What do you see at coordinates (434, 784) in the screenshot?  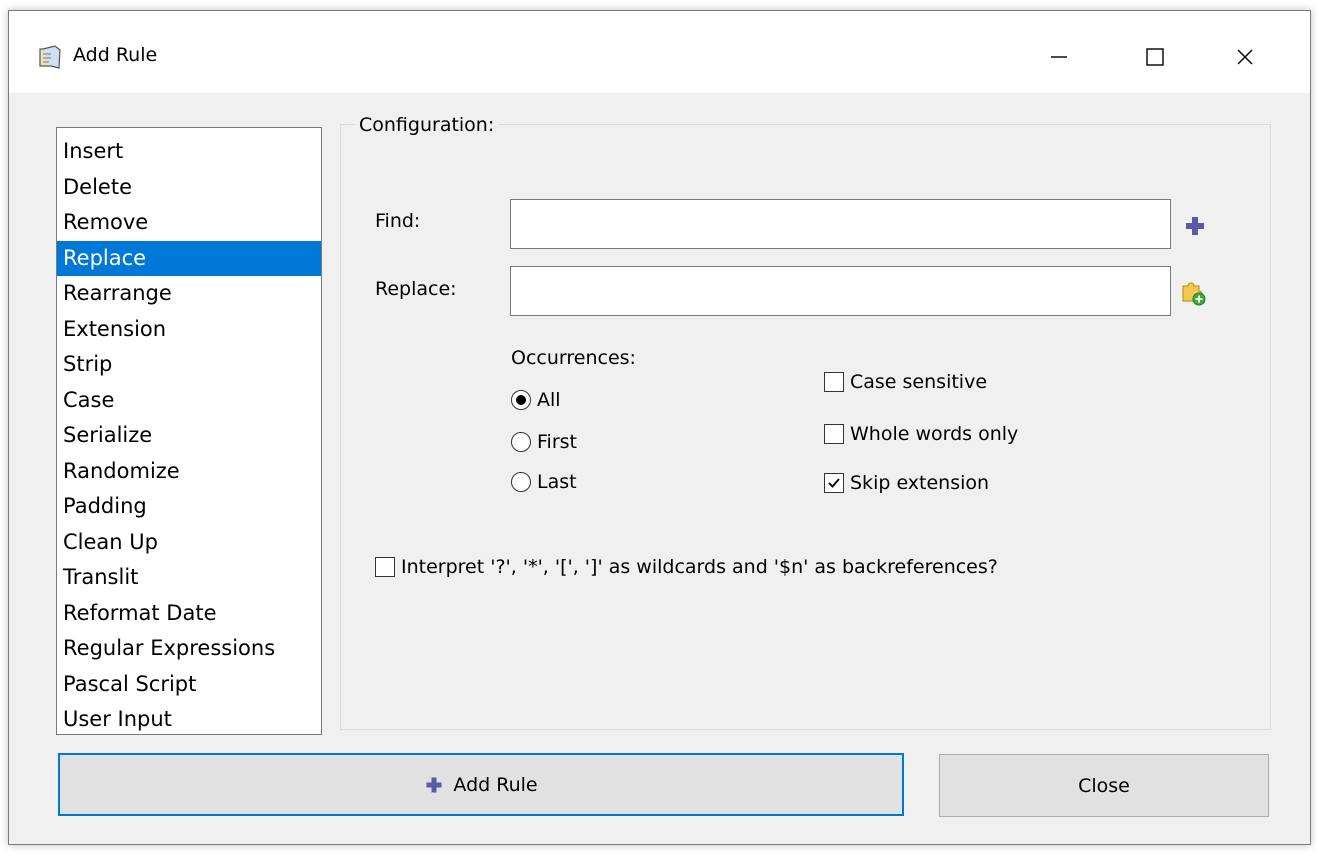 I see `plus-icon` at bounding box center [434, 784].